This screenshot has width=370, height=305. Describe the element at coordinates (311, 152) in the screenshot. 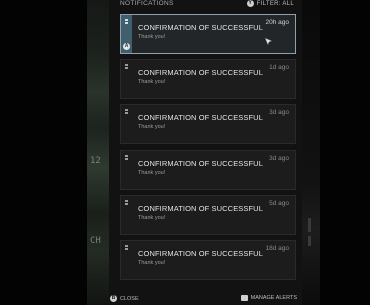

I see `game-world-background-right` at that location.